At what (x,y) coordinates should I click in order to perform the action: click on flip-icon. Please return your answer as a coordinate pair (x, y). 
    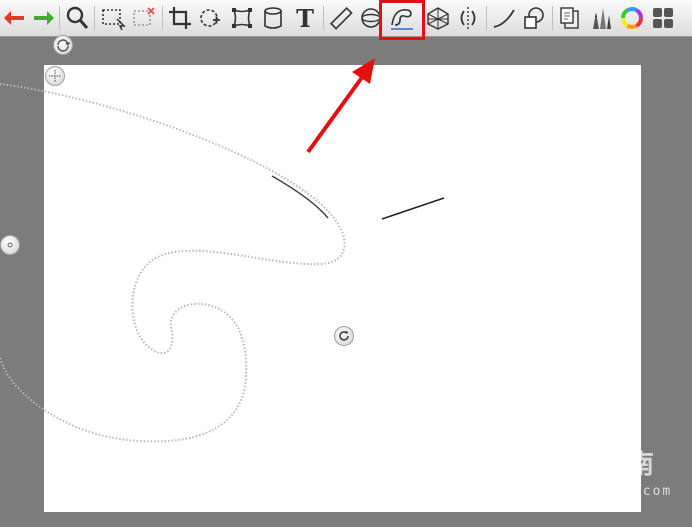
    Looking at the image, I should click on (63, 45).